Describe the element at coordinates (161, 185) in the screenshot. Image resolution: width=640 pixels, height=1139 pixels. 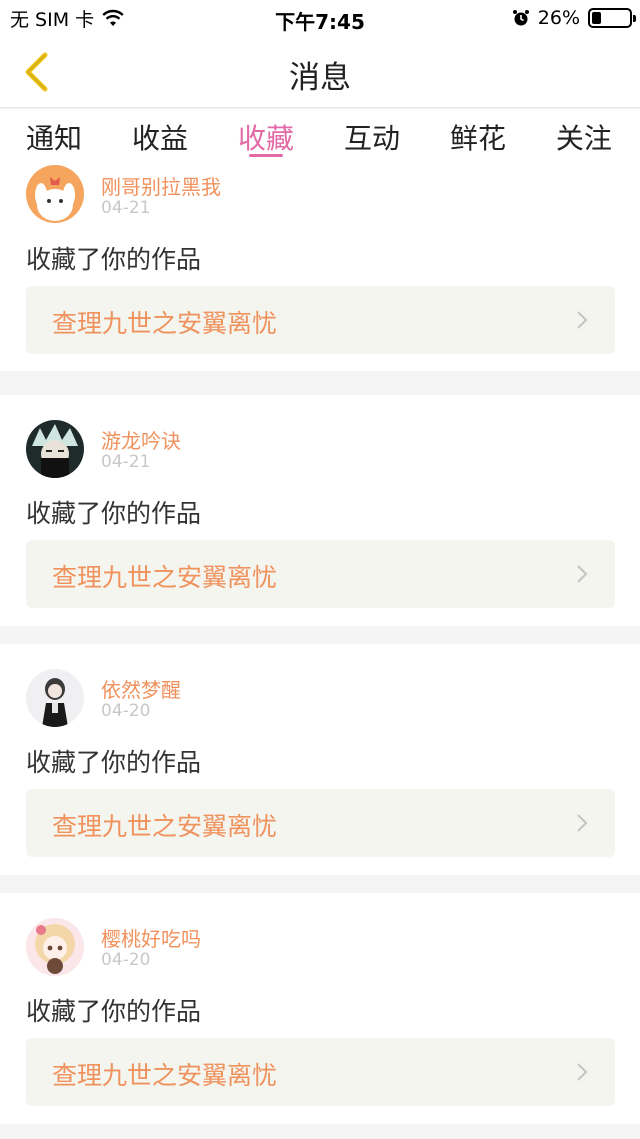
I see `username: 刚哥别拉黑我` at that location.